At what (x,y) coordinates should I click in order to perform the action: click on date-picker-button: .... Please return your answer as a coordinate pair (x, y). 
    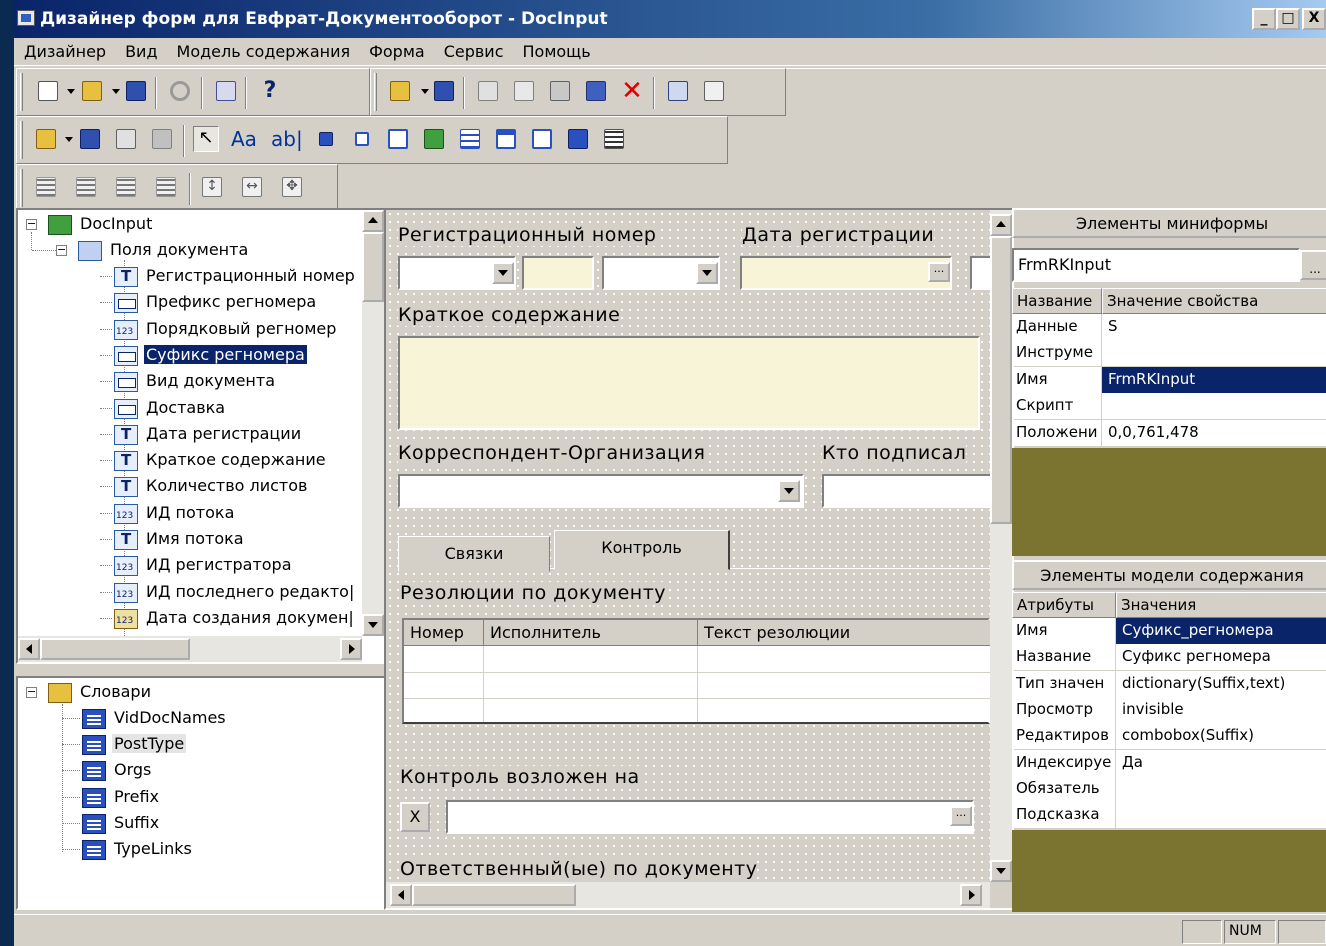
    Looking at the image, I should click on (939, 272).